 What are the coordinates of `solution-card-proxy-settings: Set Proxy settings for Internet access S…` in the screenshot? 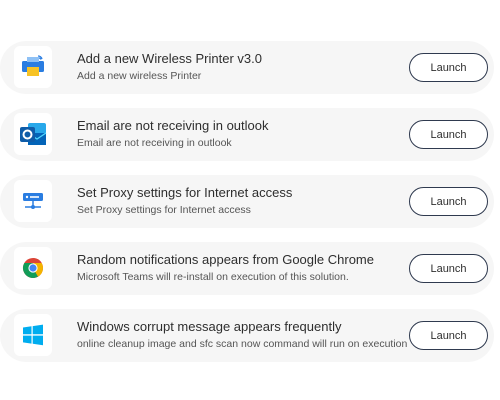 It's located at (247, 201).